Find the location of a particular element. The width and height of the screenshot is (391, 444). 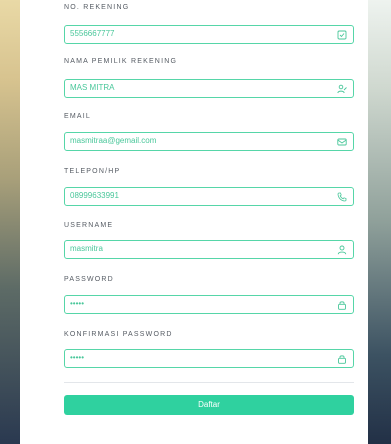

daftar-button: Daftar is located at coordinates (209, 405).